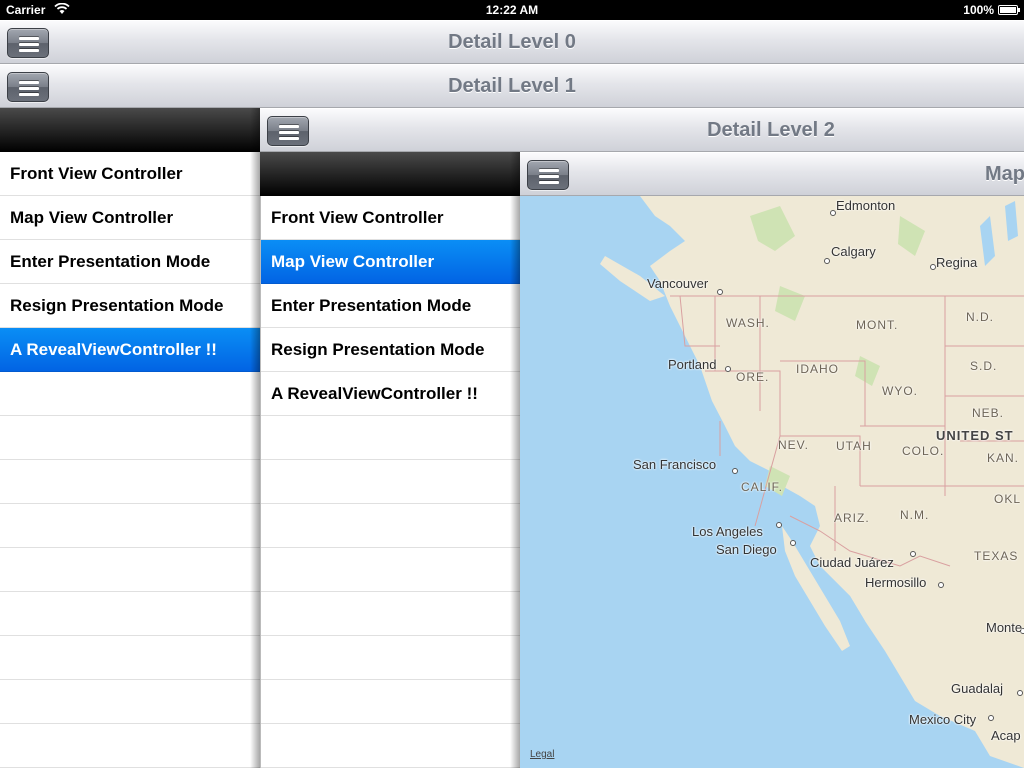 The height and width of the screenshot is (768, 1024). Describe the element at coordinates (996, 556) in the screenshot. I see `region-label: TEXAS` at that location.